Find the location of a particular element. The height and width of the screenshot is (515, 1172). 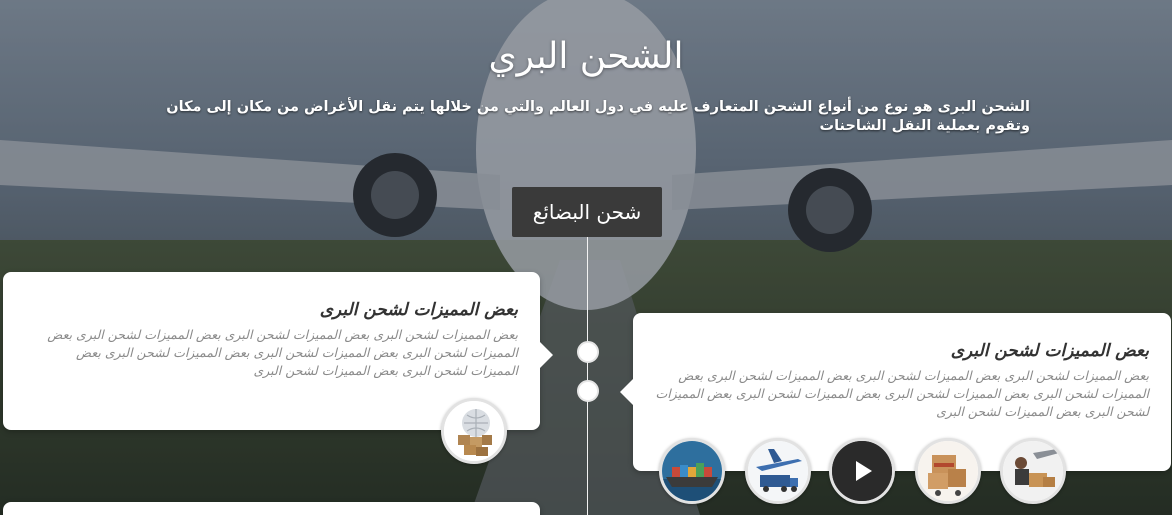

section-tag: شحن البضائع is located at coordinates (587, 212).